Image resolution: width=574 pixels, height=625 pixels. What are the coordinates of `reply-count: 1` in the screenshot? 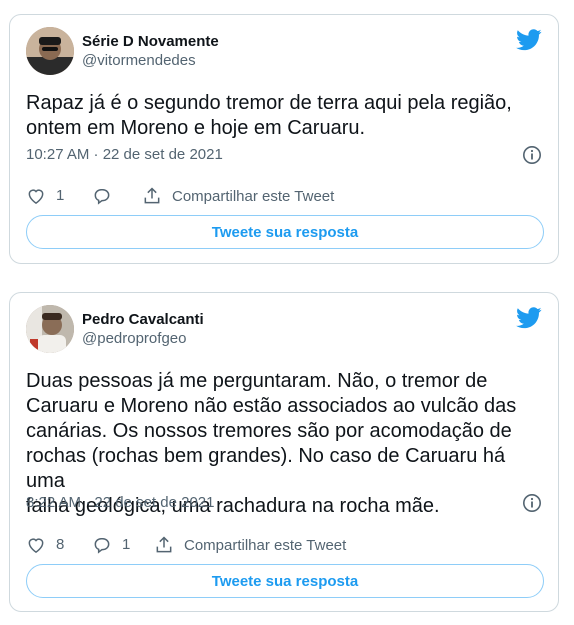 It's located at (126, 544).